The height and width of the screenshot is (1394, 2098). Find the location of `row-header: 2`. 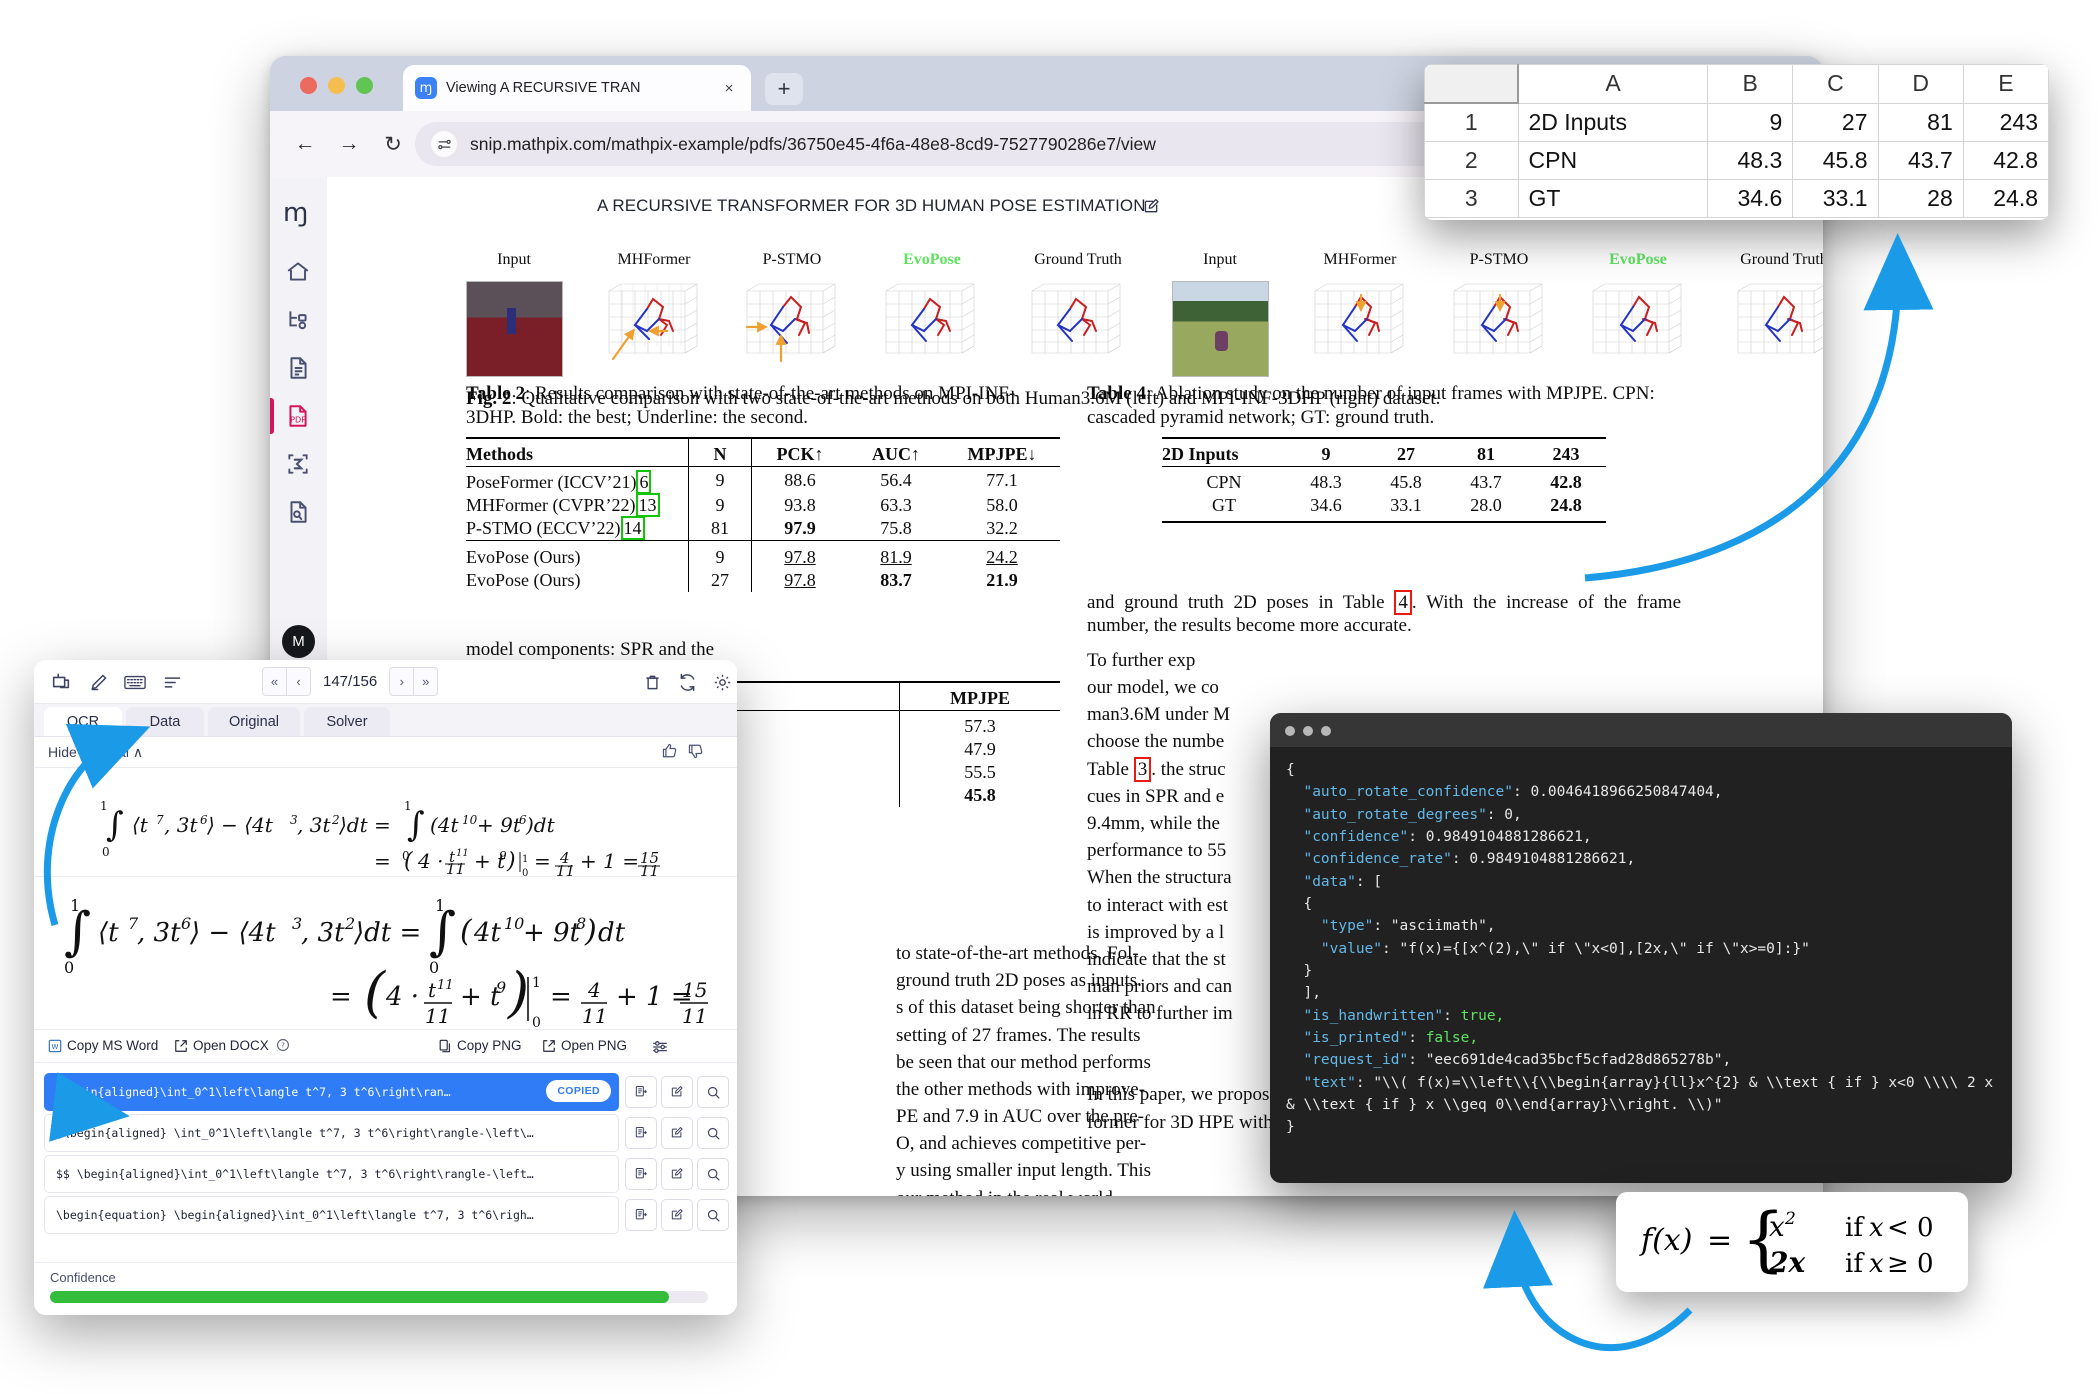

row-header: 2 is located at coordinates (1471, 160).